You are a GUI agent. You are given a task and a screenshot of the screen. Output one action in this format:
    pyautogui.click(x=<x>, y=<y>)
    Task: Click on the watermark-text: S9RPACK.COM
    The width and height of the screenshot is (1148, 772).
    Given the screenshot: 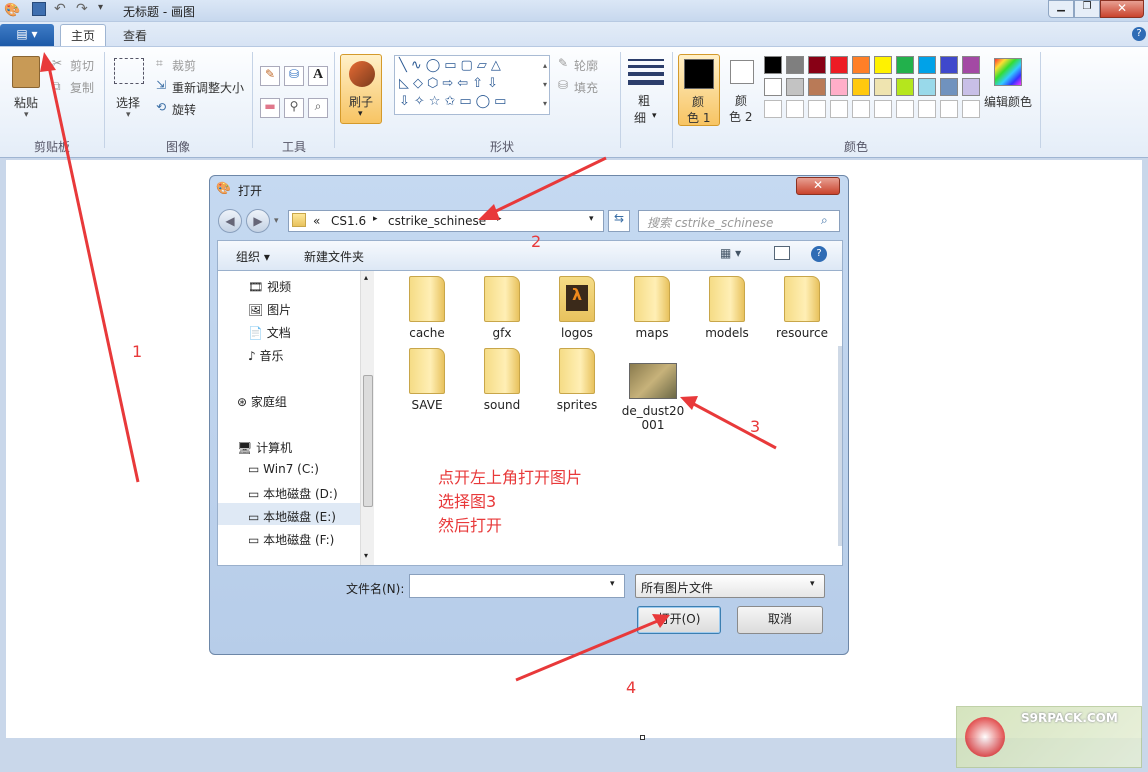 What is the action you would take?
    pyautogui.click(x=1069, y=718)
    